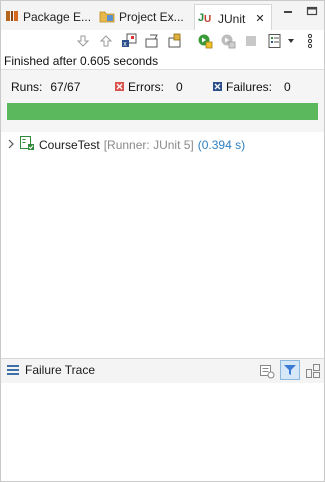  I want to click on svg-text: x, so click(125, 44).